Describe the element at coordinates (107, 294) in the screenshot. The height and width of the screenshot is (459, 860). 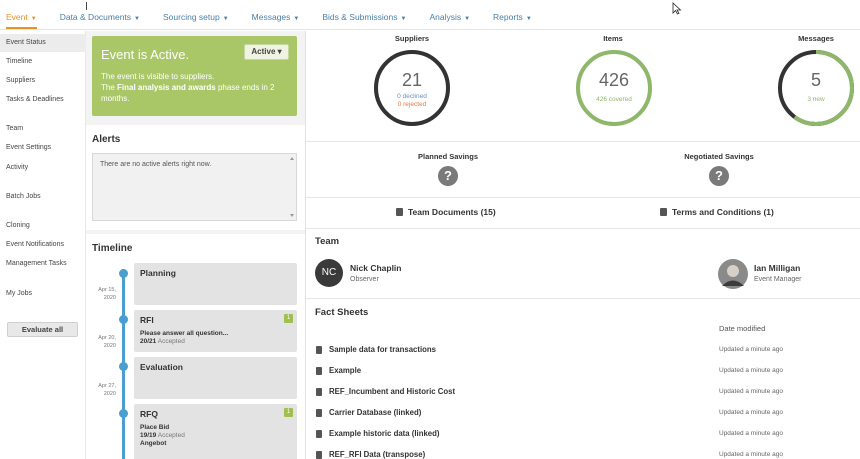
I see `timeline-date: Apr 15, 2020` at that location.